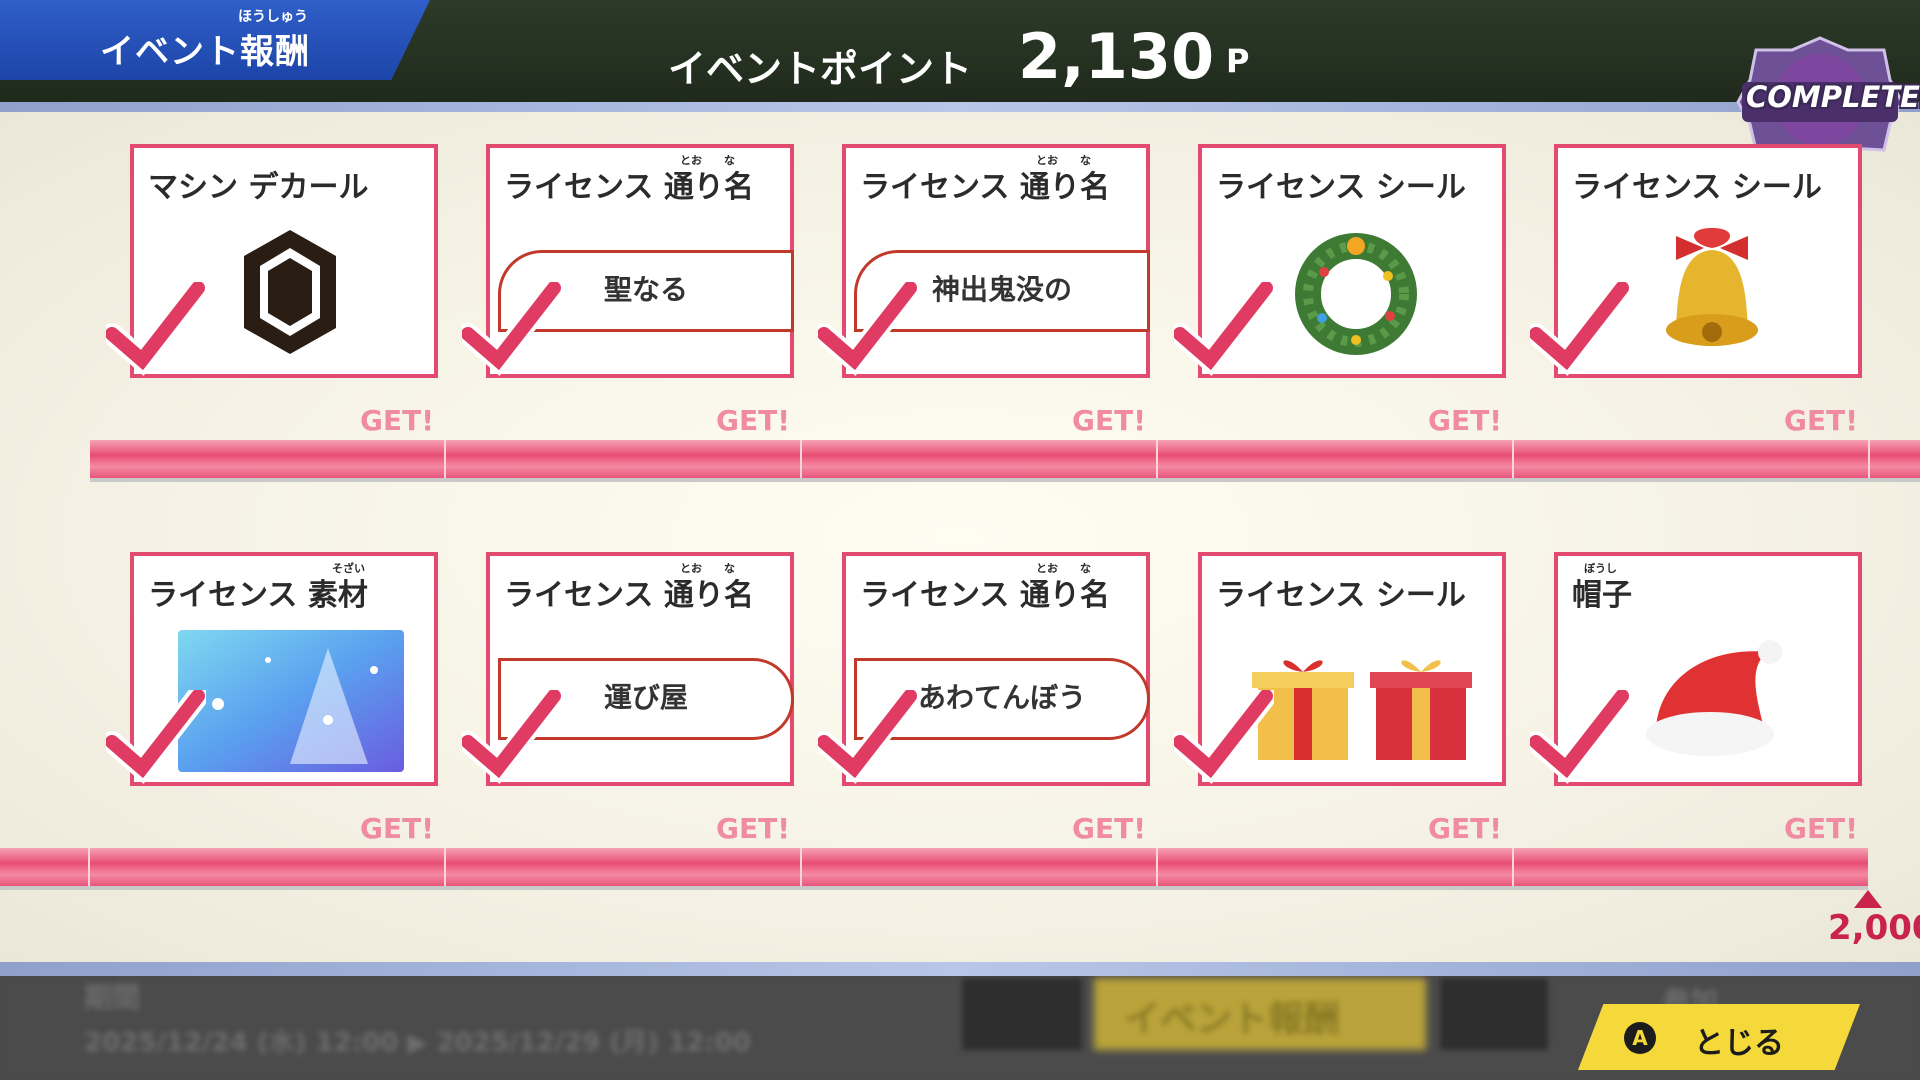 The image size is (1920, 1080). I want to click on bell-icon, so click(1712, 287).